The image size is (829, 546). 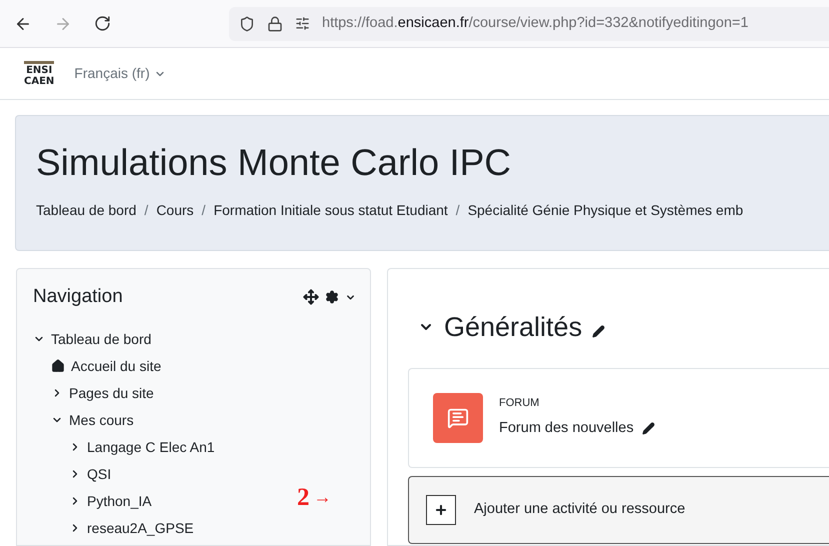 I want to click on annotation-arrow: →, so click(x=323, y=498).